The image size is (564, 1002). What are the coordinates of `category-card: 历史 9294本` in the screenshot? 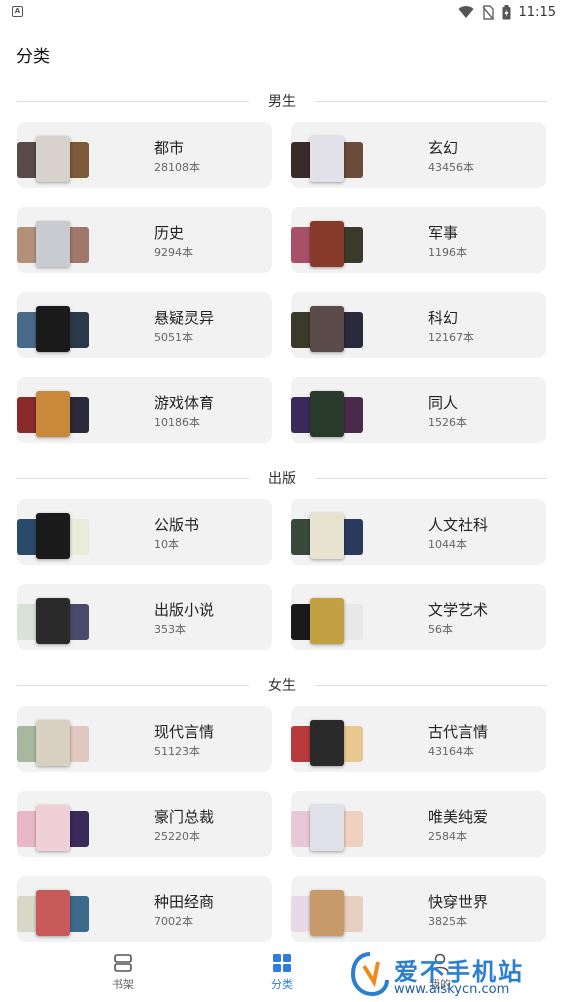 It's located at (144, 240).